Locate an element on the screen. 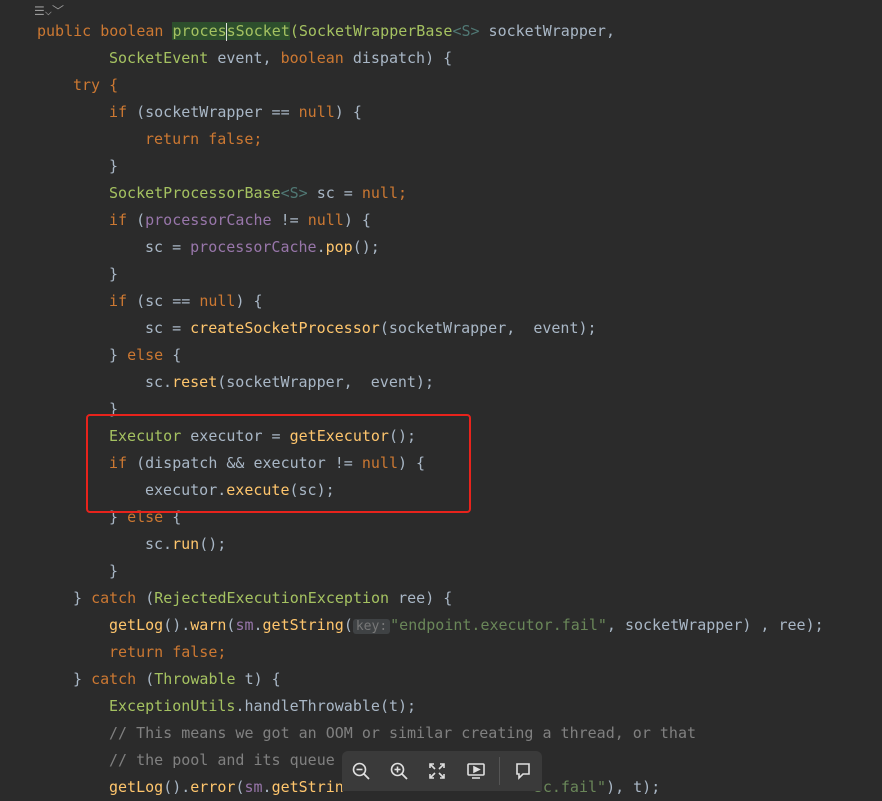 This screenshot has height=801, width=882. token: sc.fail" is located at coordinates (570, 787).